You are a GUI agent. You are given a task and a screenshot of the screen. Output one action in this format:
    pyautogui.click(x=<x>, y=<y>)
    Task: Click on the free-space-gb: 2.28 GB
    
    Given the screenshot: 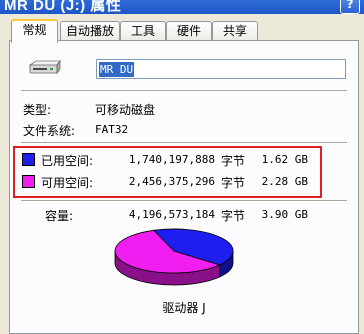 What is the action you would take?
    pyautogui.click(x=284, y=181)
    